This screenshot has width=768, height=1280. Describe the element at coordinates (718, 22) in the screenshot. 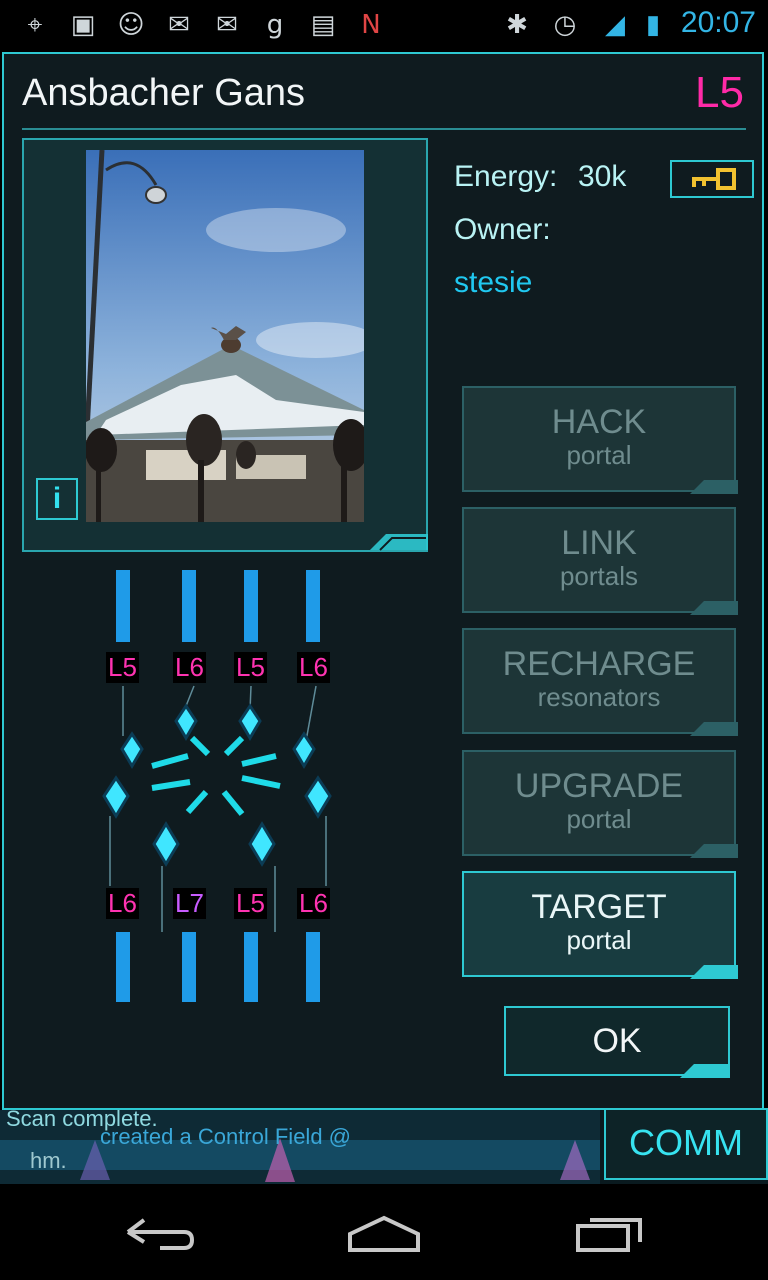

I see `clock: 20:07` at that location.